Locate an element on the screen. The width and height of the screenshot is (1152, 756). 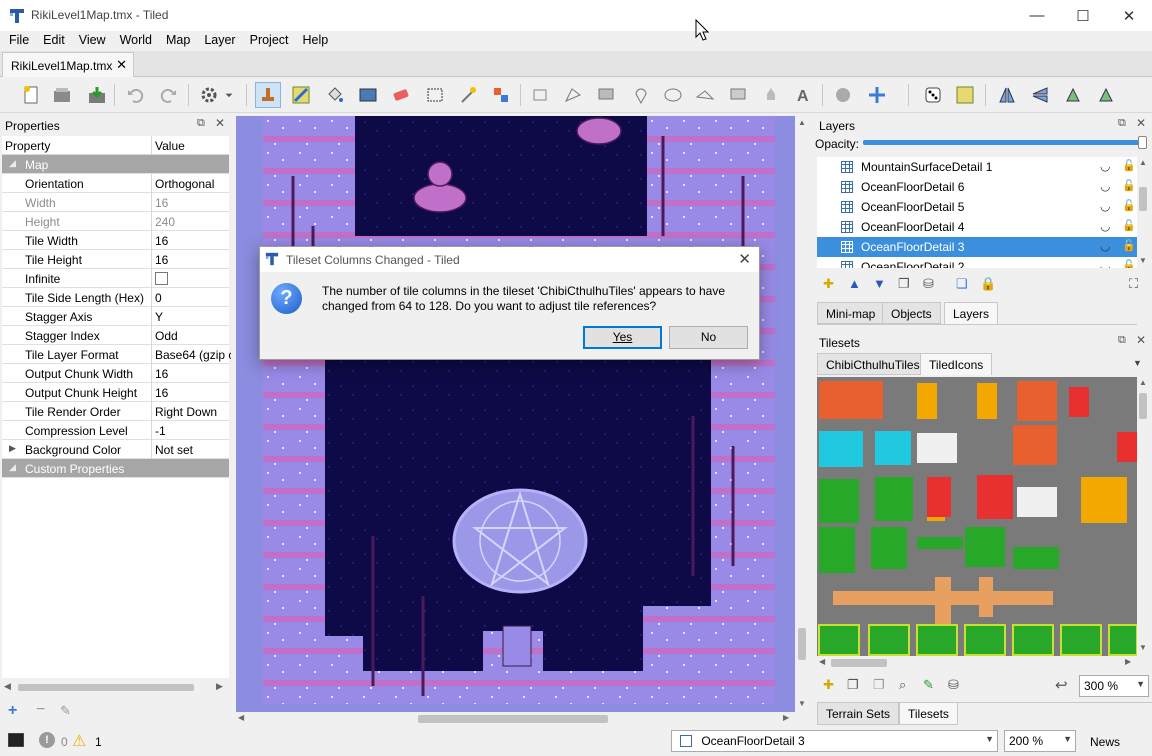
random-mode-icon is located at coordinates (933, 95).